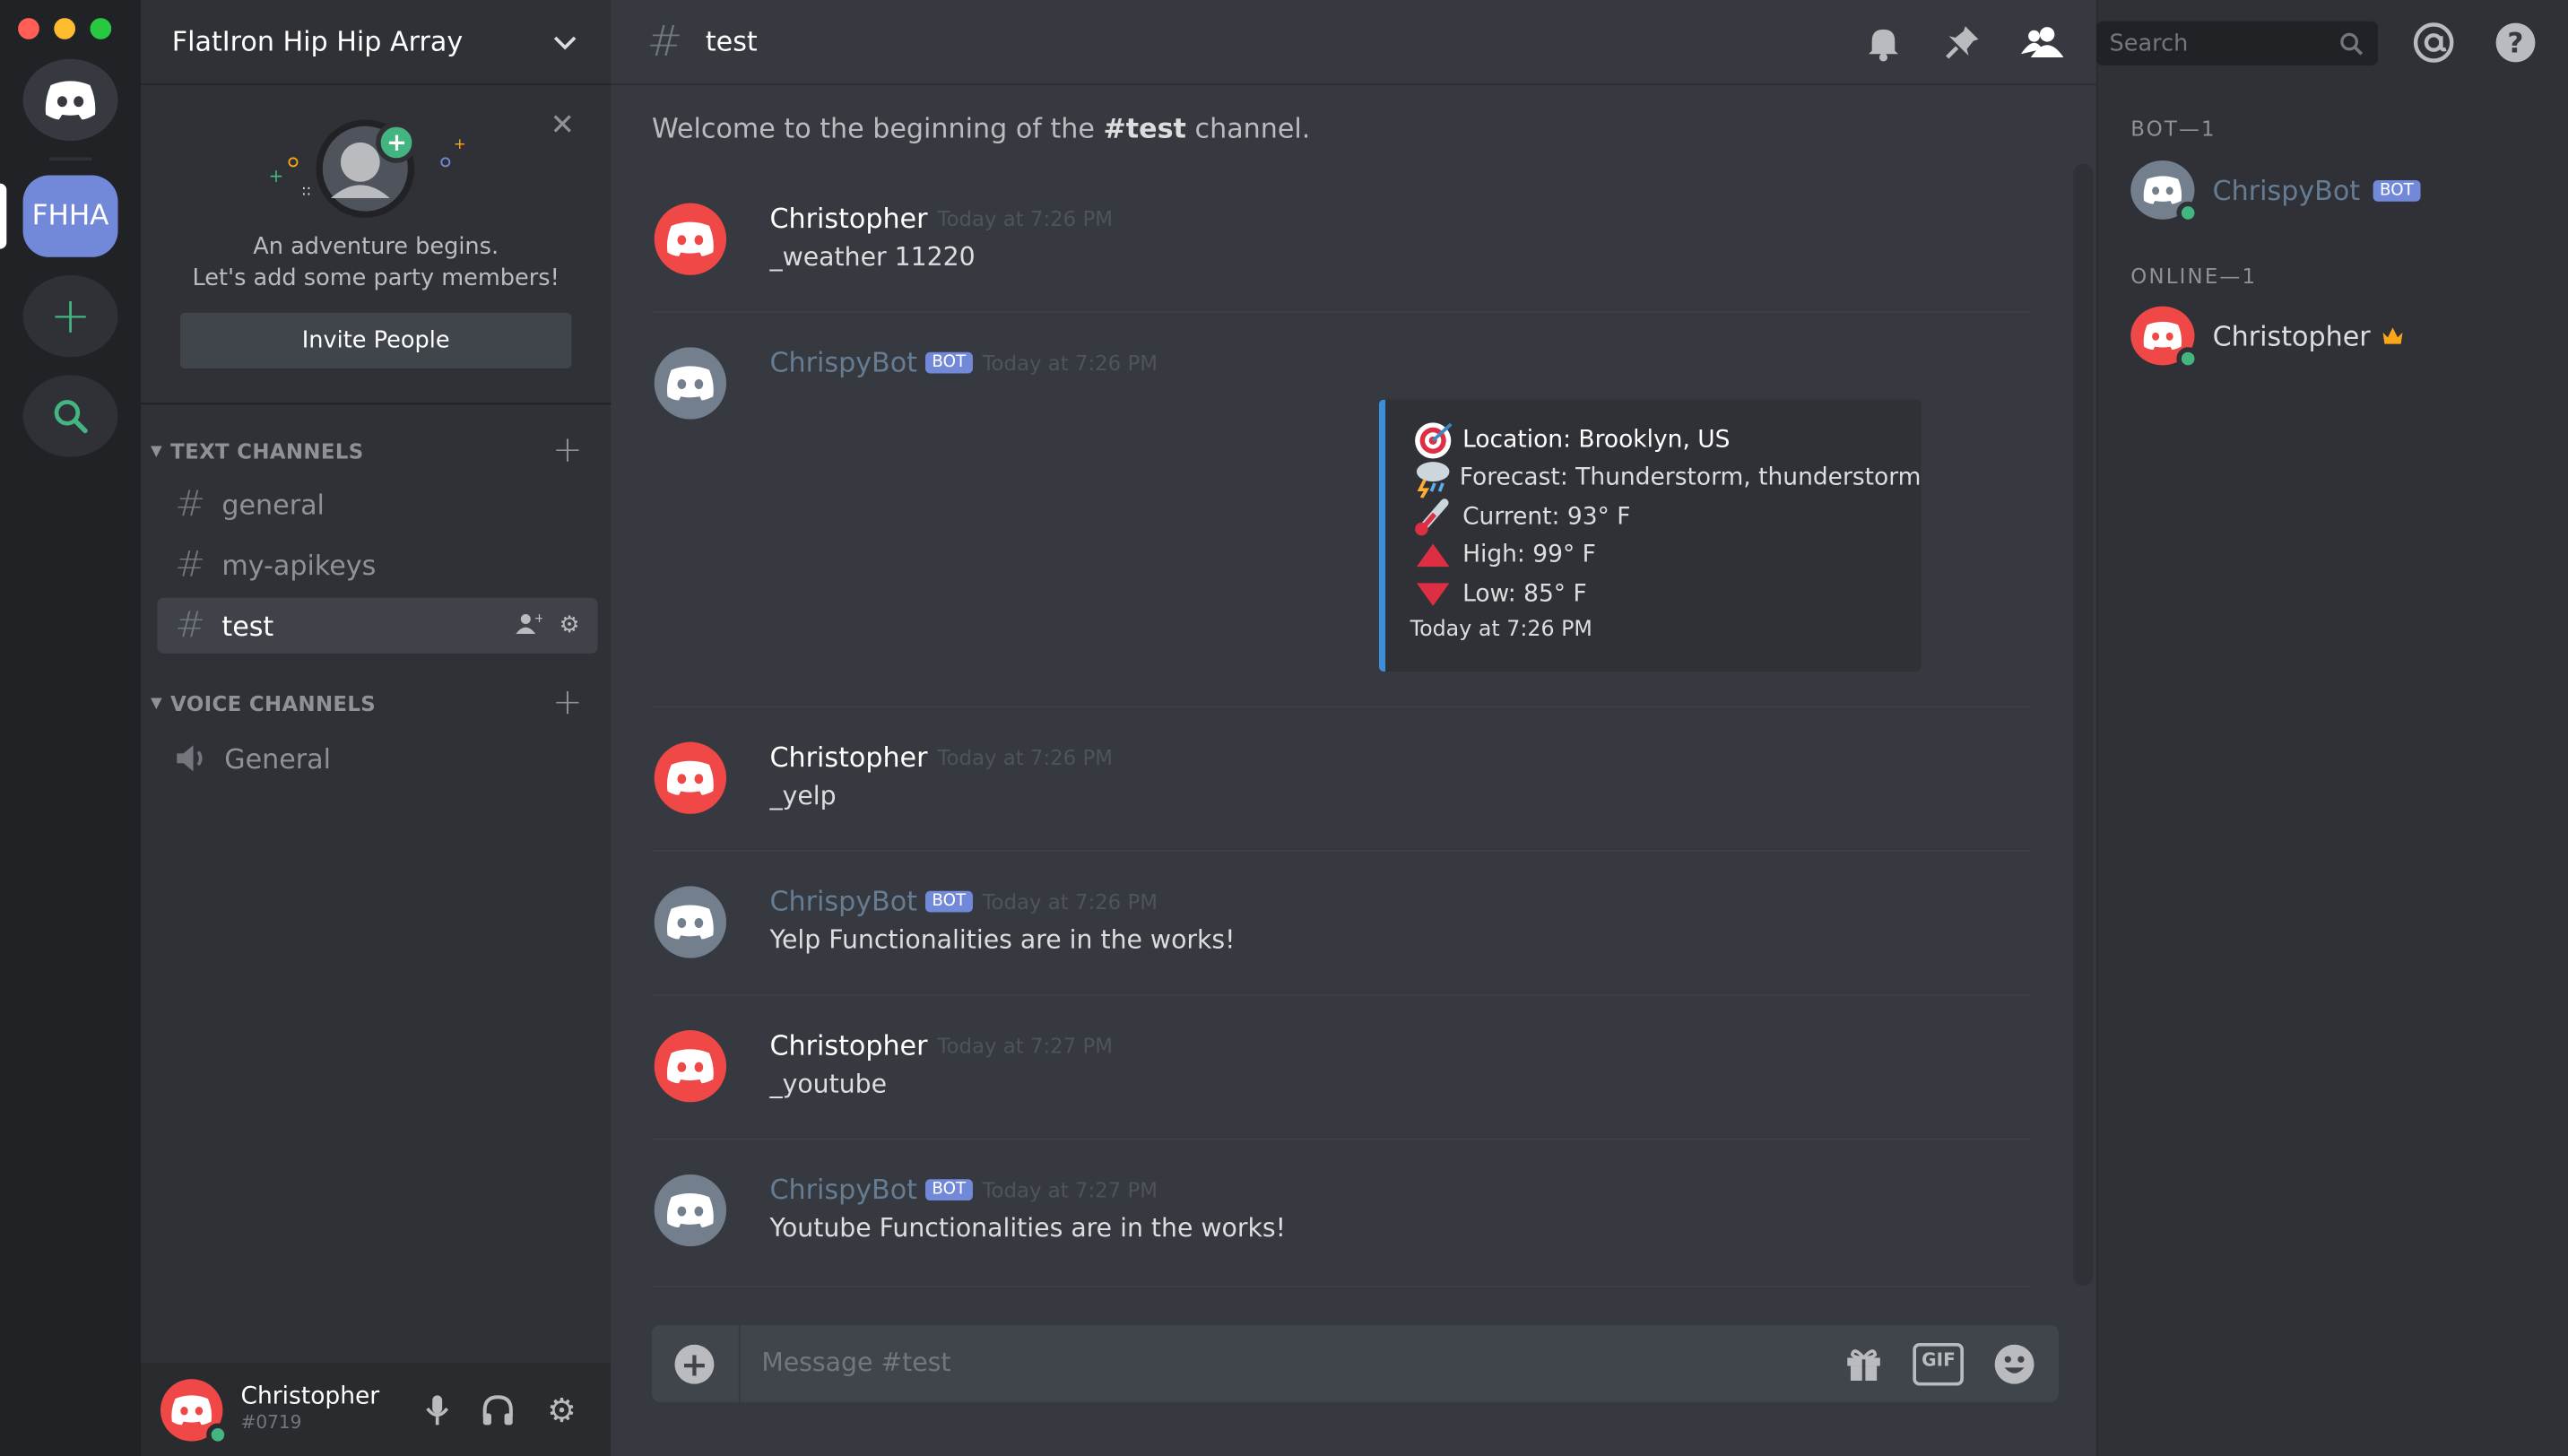 The height and width of the screenshot is (1456, 2568). I want to click on add-member-icon: +, so click(529, 624).